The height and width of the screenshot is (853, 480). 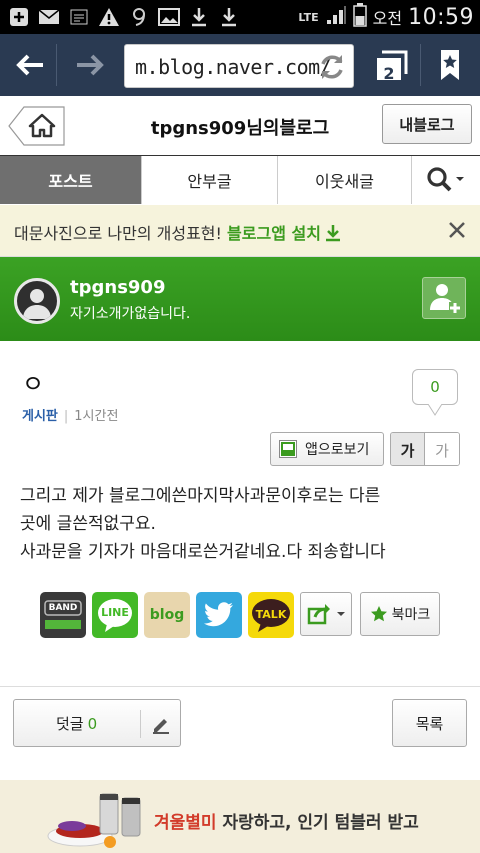 I want to click on gallery-icon, so click(x=169, y=17).